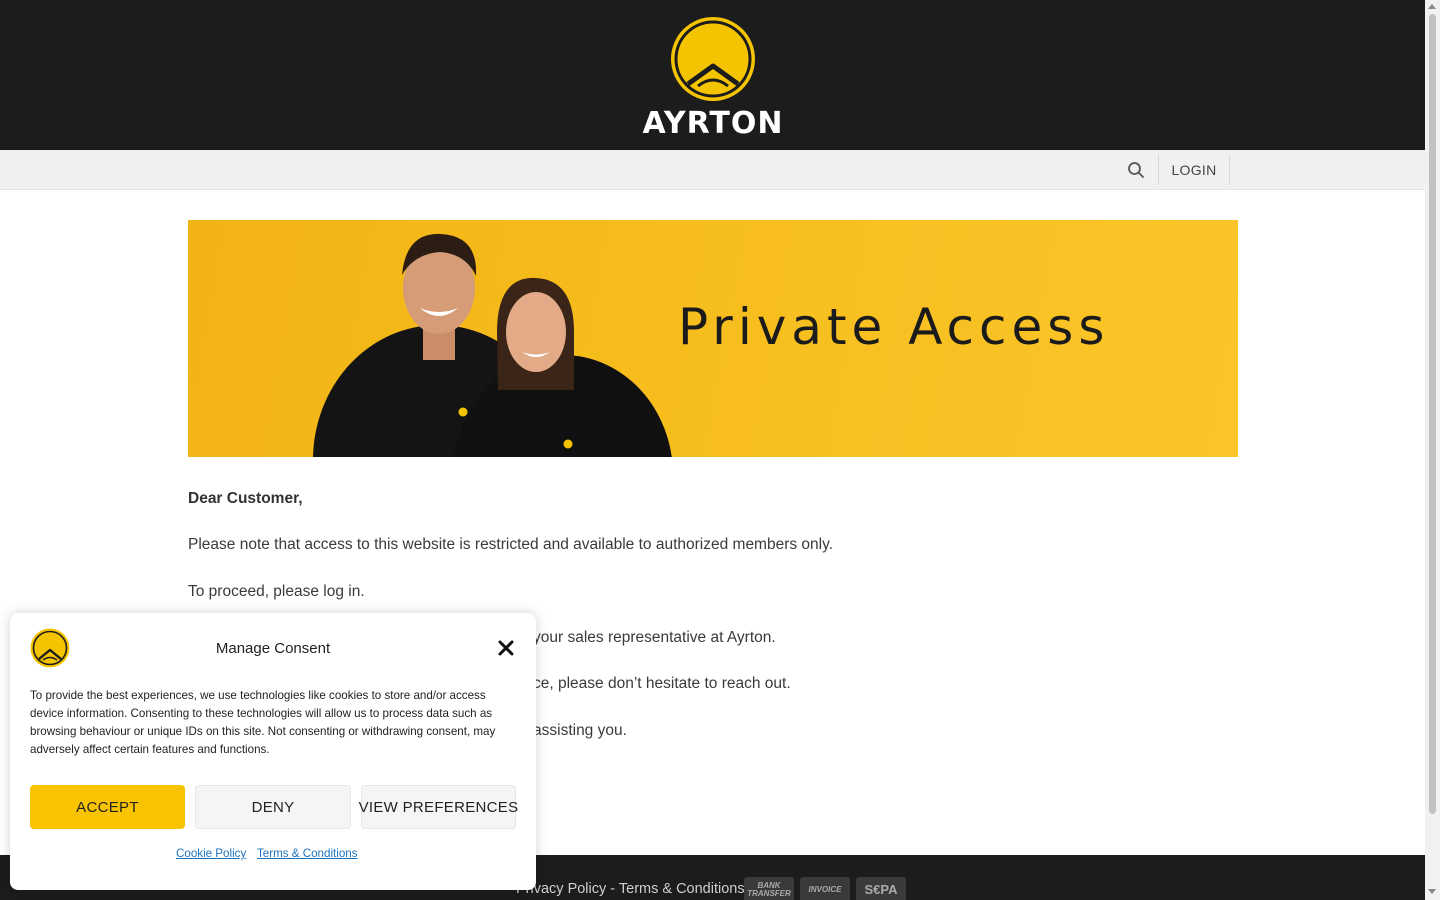  I want to click on bank-transfer-badge: BANK TRANSFER, so click(769, 888).